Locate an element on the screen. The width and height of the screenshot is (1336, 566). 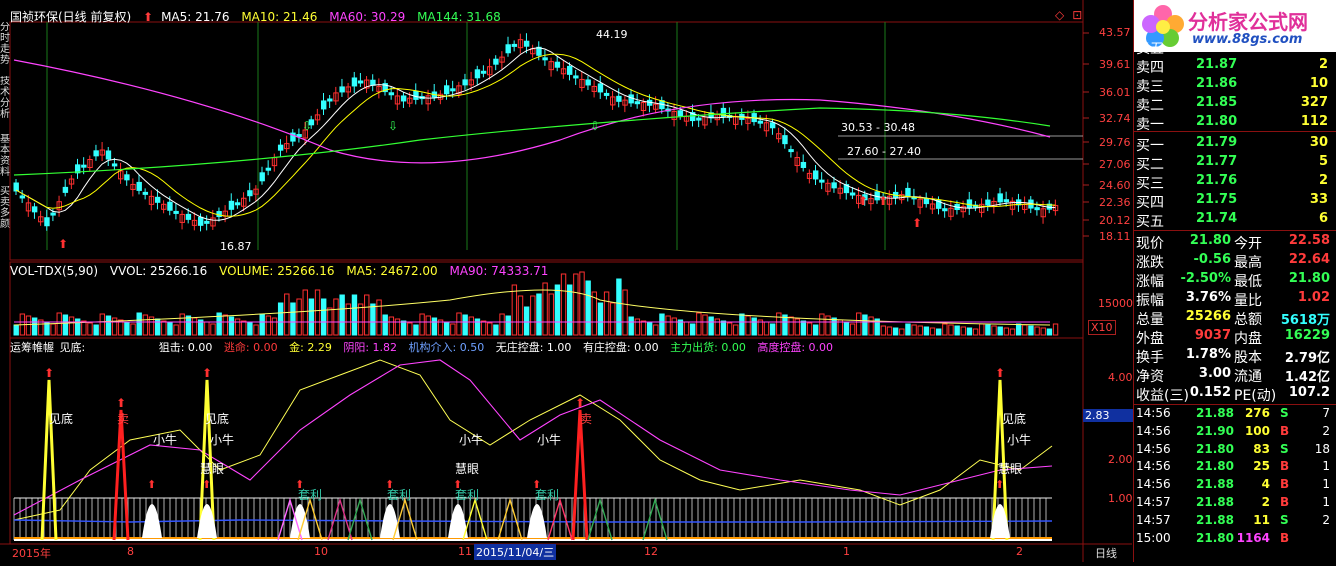
vol-name: VOL-TDX(5,90) is located at coordinates (54, 271).